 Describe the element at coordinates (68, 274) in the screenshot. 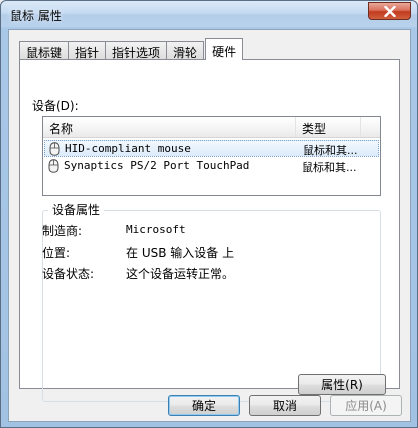

I see `device-status-label: 设备状态:` at that location.